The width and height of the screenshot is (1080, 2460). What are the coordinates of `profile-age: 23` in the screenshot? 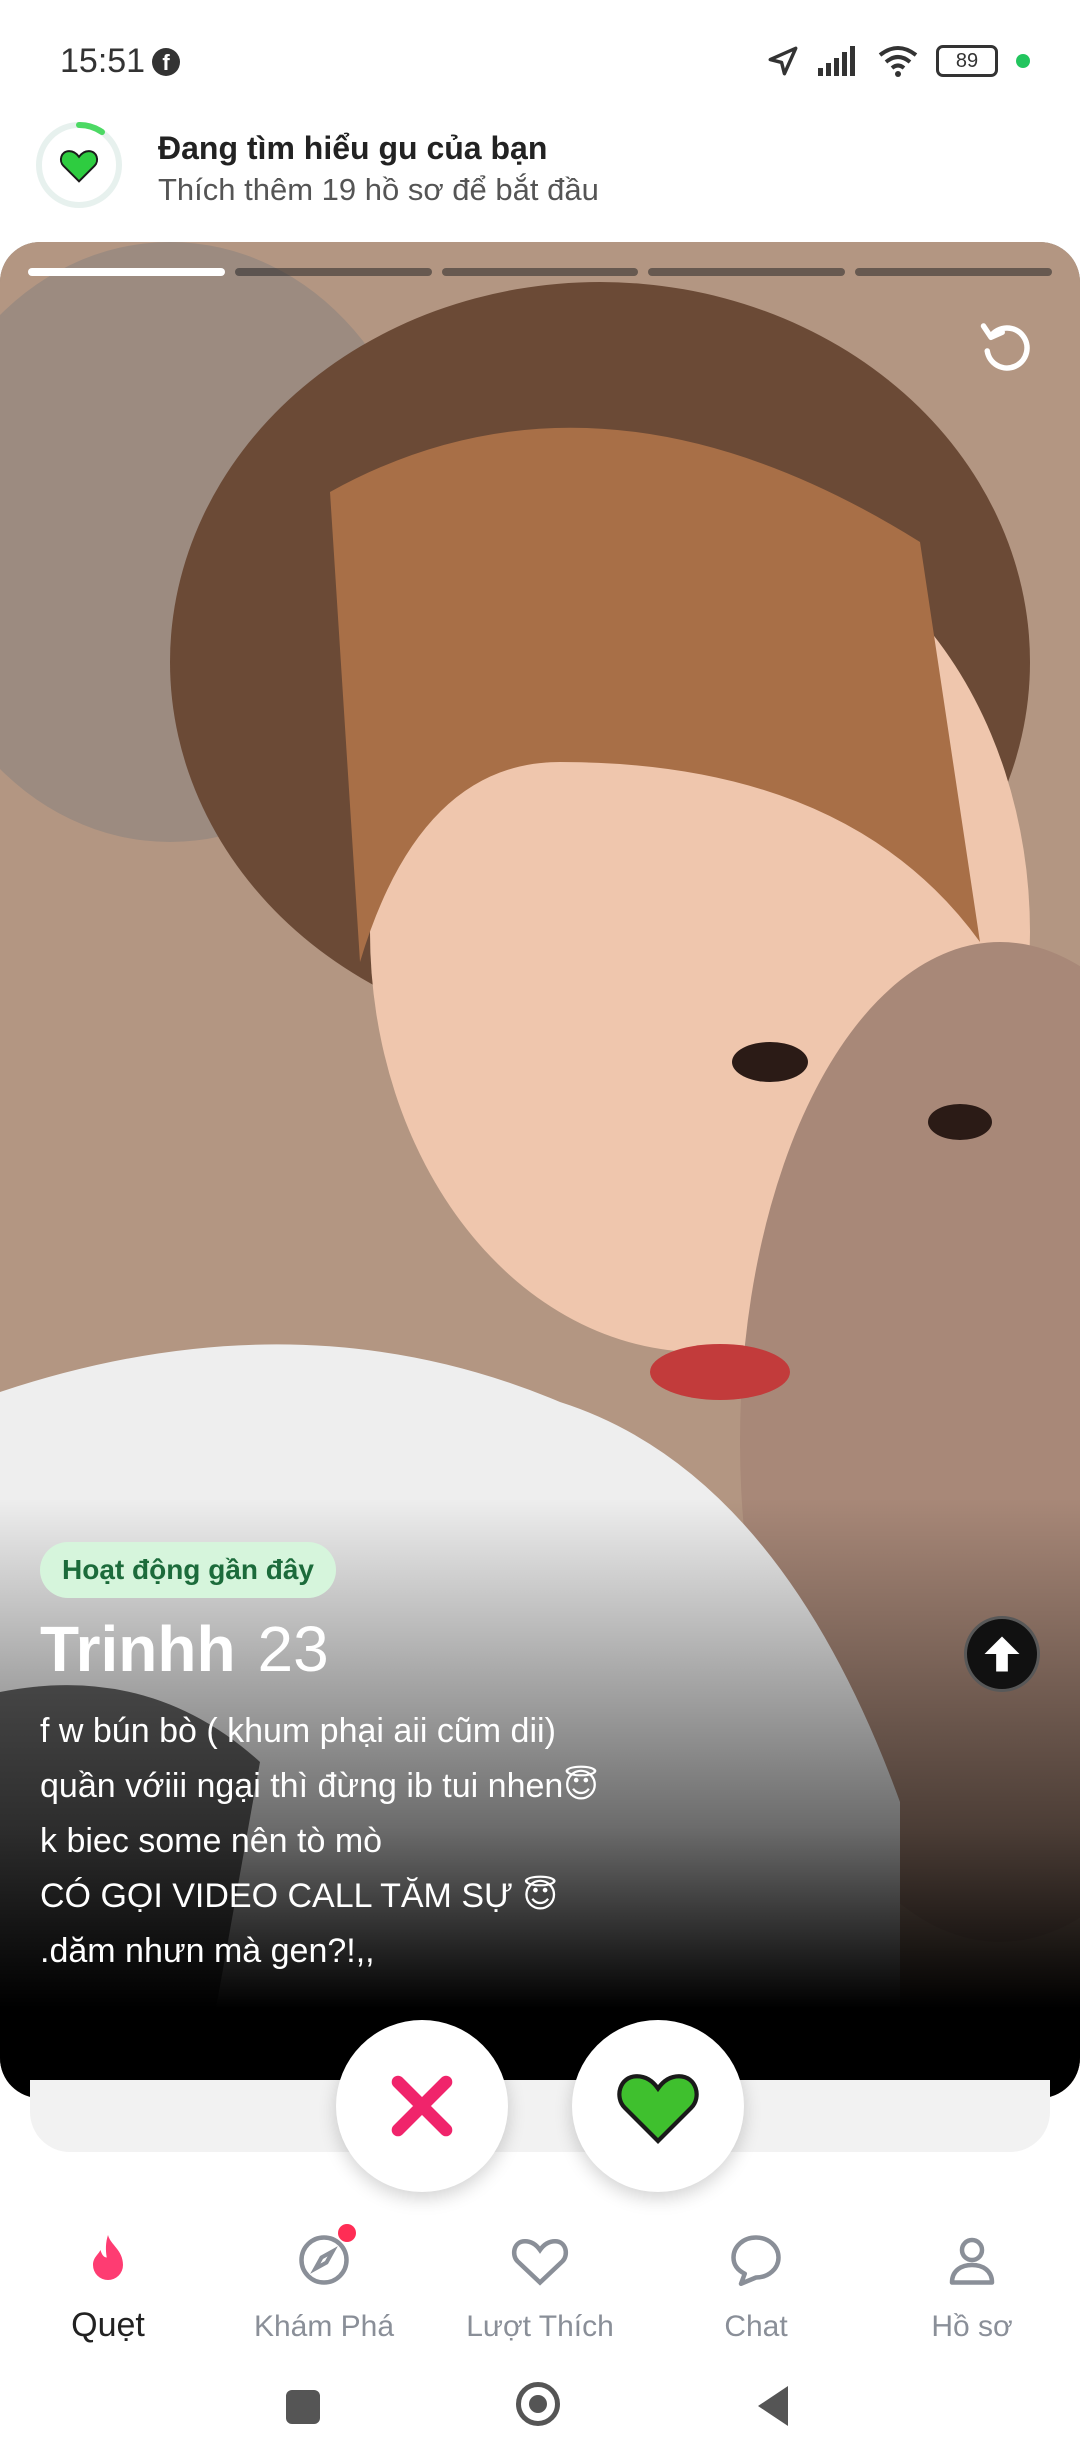 It's located at (293, 1649).